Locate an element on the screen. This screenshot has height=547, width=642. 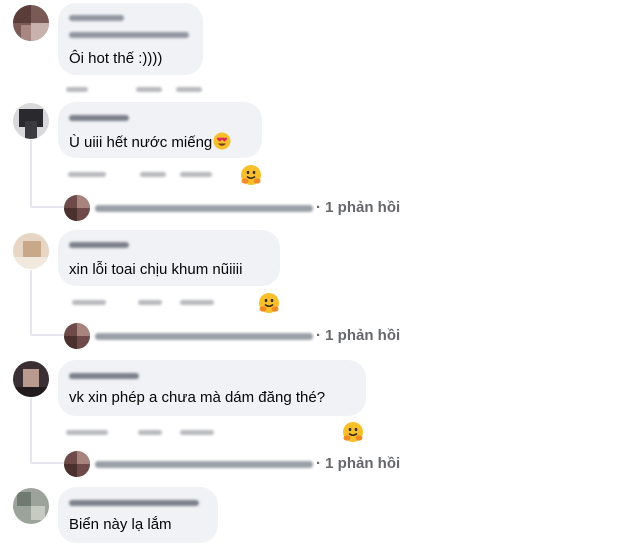
comment-bubble: Ôi hot thế :)))) is located at coordinates (130, 39).